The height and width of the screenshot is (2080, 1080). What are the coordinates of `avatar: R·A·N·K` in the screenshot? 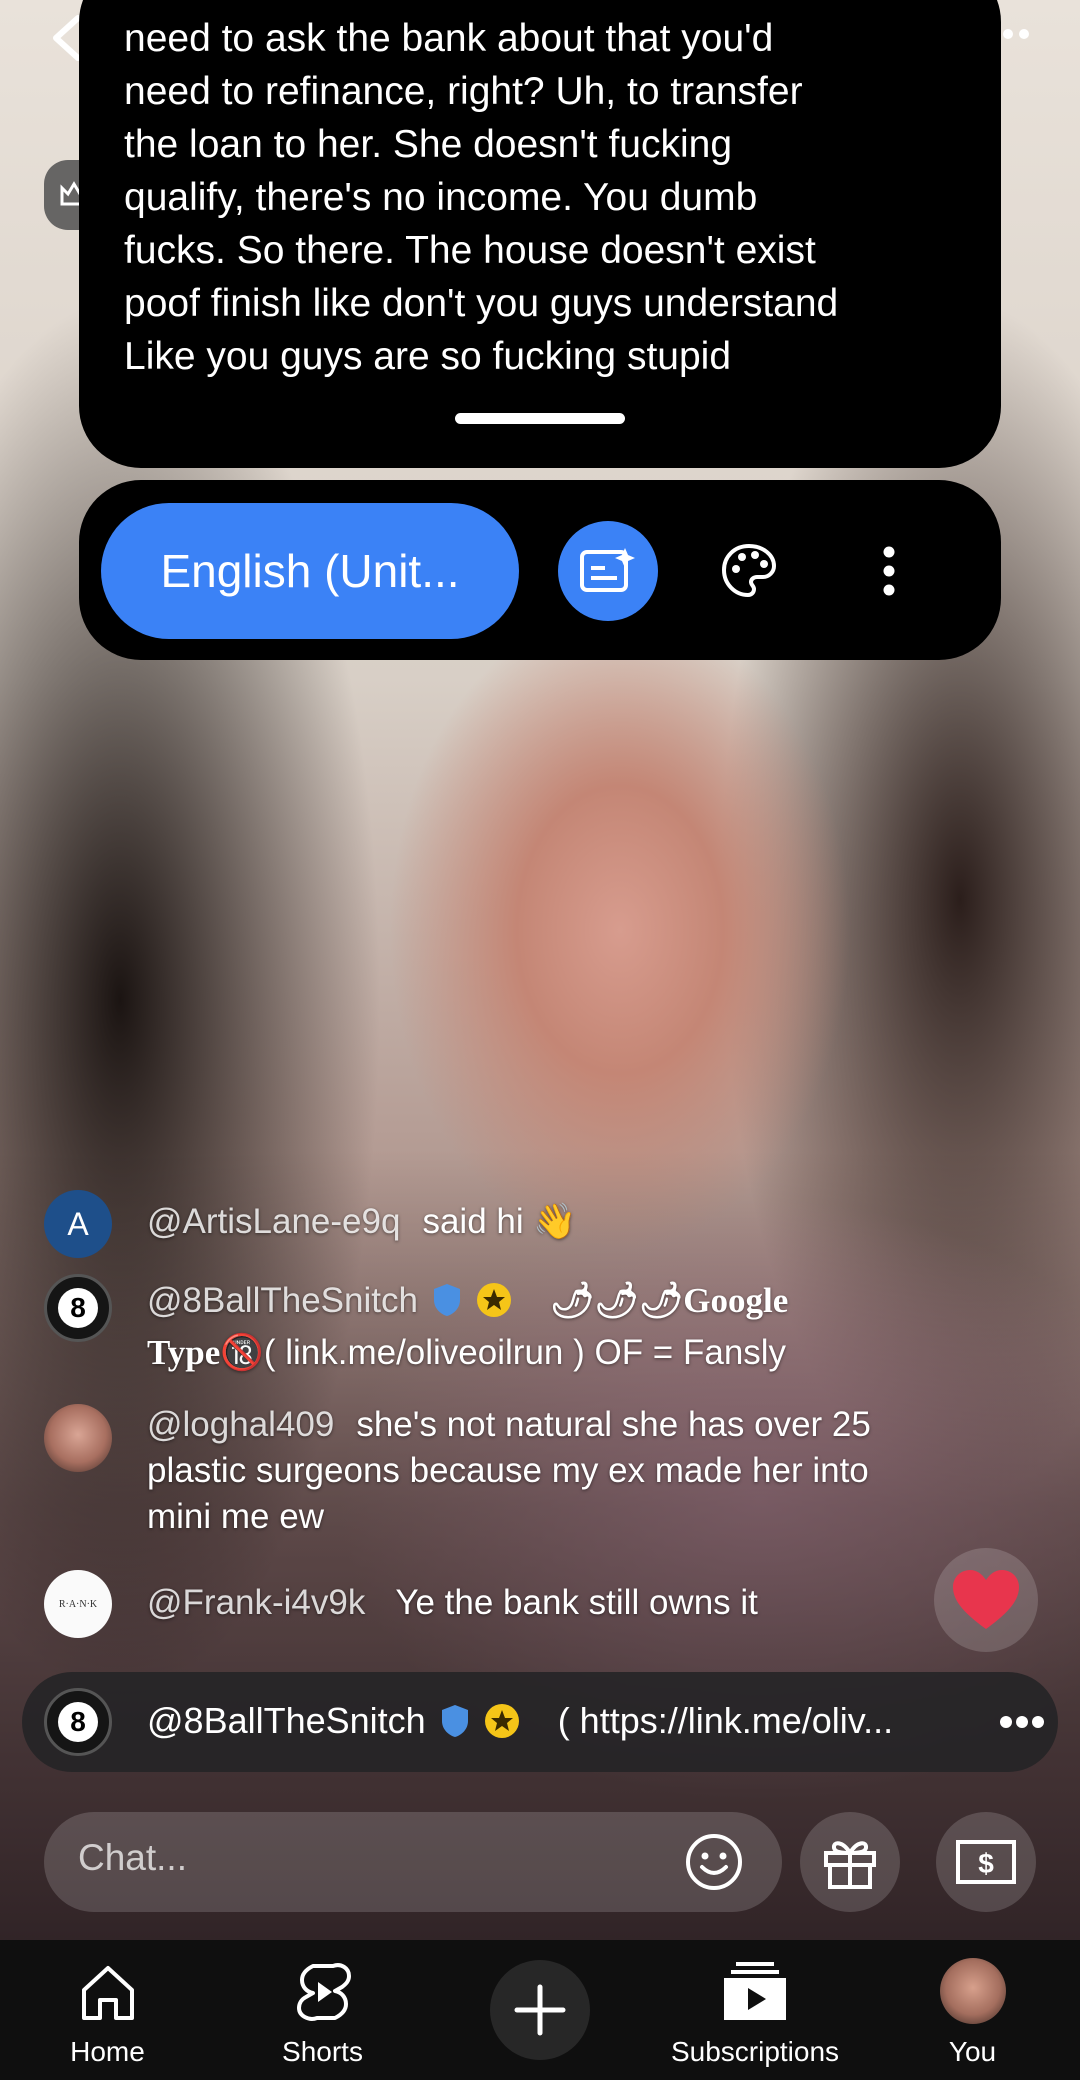 It's located at (78, 1604).